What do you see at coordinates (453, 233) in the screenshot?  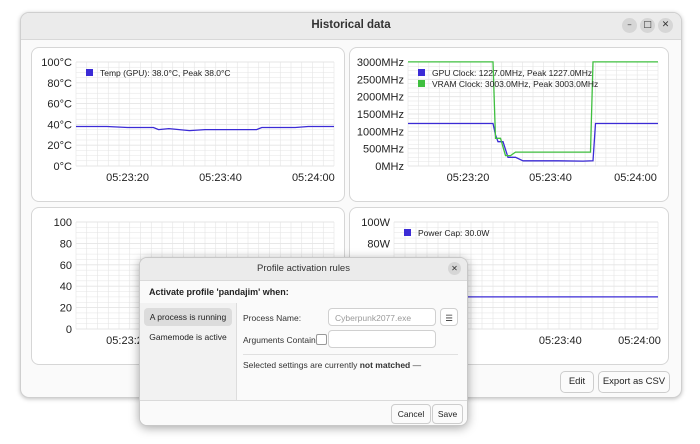 I see `legend-label: Power Cap: 30.0W` at bounding box center [453, 233].